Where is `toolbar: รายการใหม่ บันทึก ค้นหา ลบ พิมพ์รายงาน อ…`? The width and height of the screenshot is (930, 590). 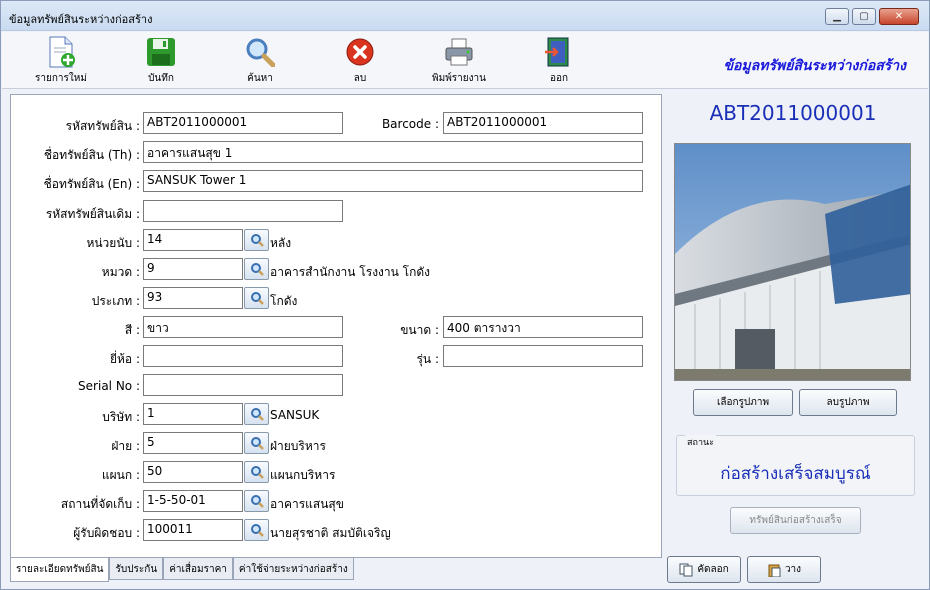 toolbar: รายการใหม่ บันทึก ค้นหา ลบ พิมพ์รายงาน อ… is located at coordinates (465, 60).